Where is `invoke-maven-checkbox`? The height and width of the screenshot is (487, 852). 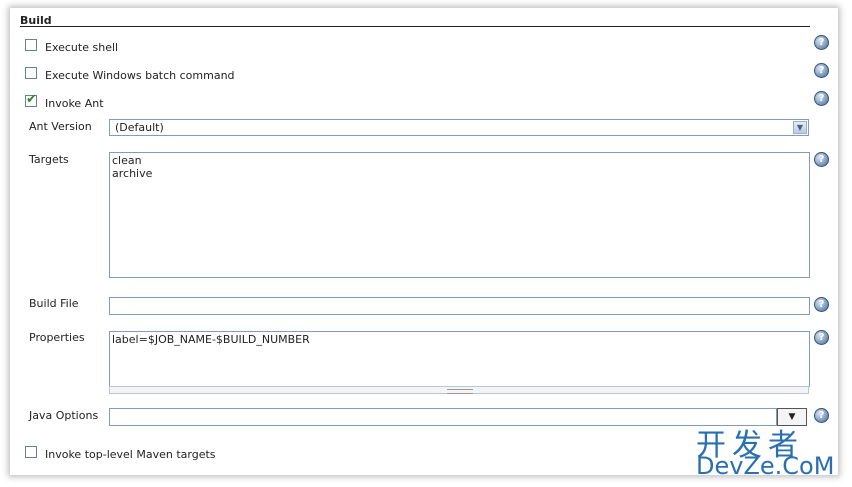
invoke-maven-checkbox is located at coordinates (31, 452).